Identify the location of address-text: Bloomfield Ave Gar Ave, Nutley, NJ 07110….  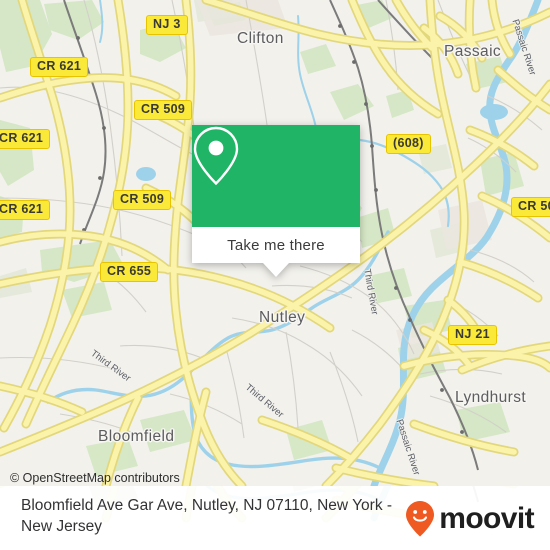
(207, 516).